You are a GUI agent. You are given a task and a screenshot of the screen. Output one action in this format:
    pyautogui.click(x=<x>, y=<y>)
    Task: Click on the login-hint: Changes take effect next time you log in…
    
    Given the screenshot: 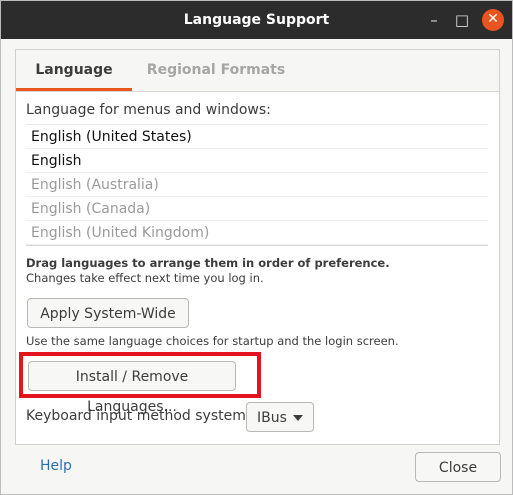 What is the action you would take?
    pyautogui.click(x=145, y=278)
    